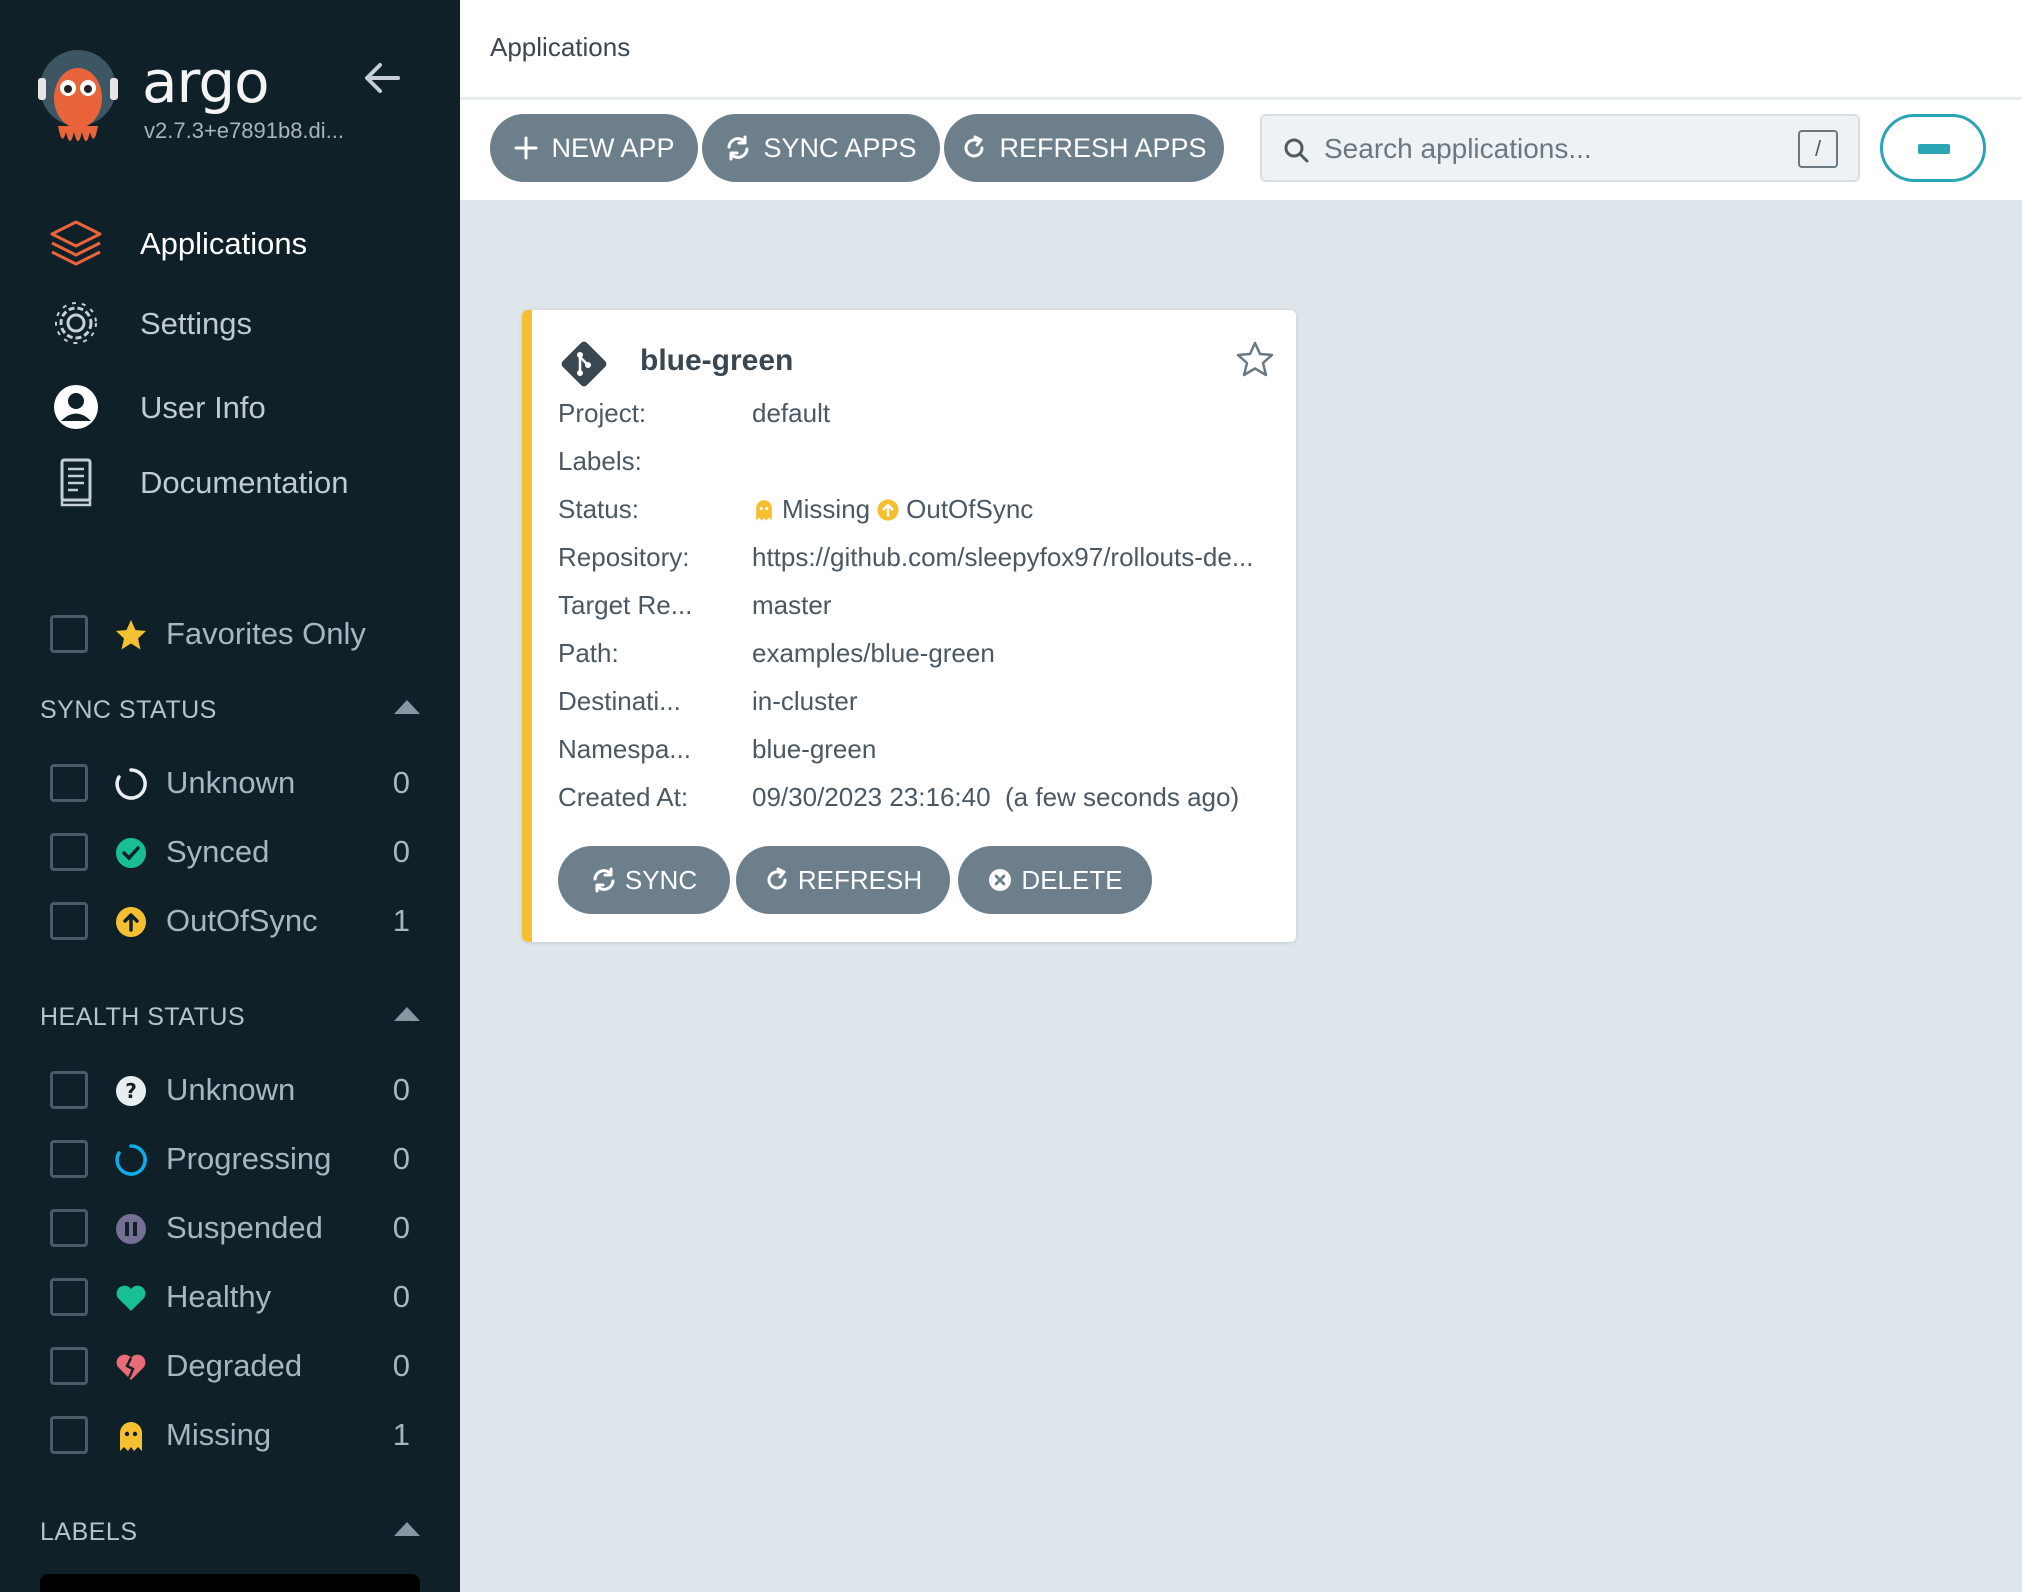 The image size is (2022, 1592). Describe the element at coordinates (230, 1583) in the screenshot. I see `labels-filter-input` at that location.